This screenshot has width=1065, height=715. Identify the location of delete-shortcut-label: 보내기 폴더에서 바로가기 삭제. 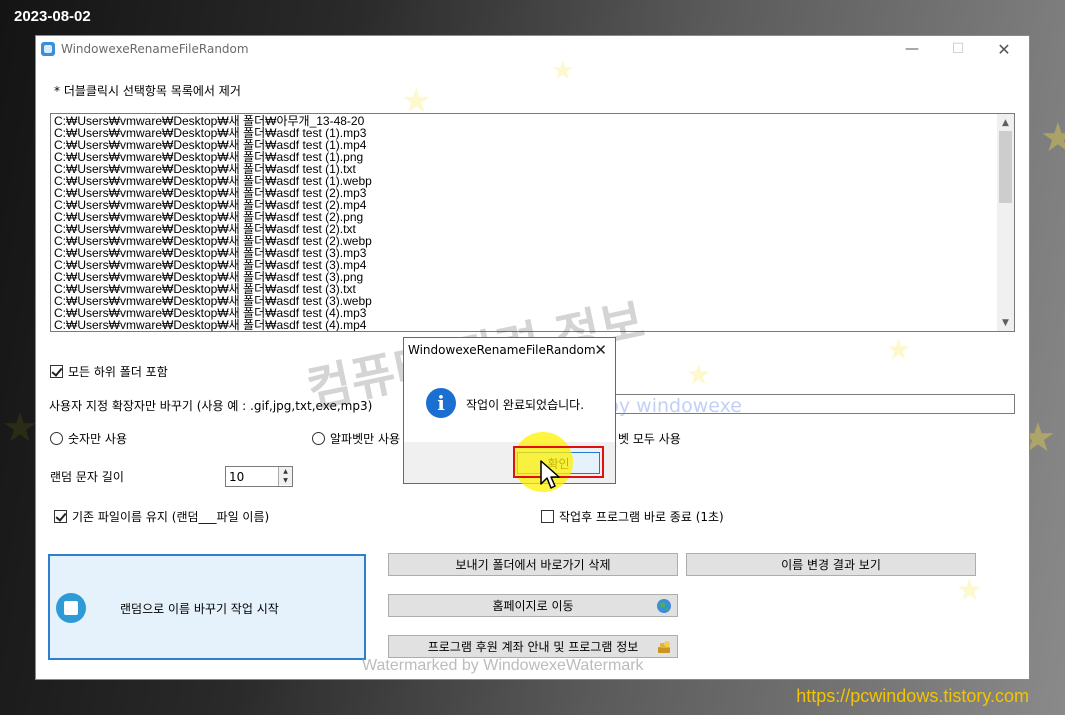
(533, 565).